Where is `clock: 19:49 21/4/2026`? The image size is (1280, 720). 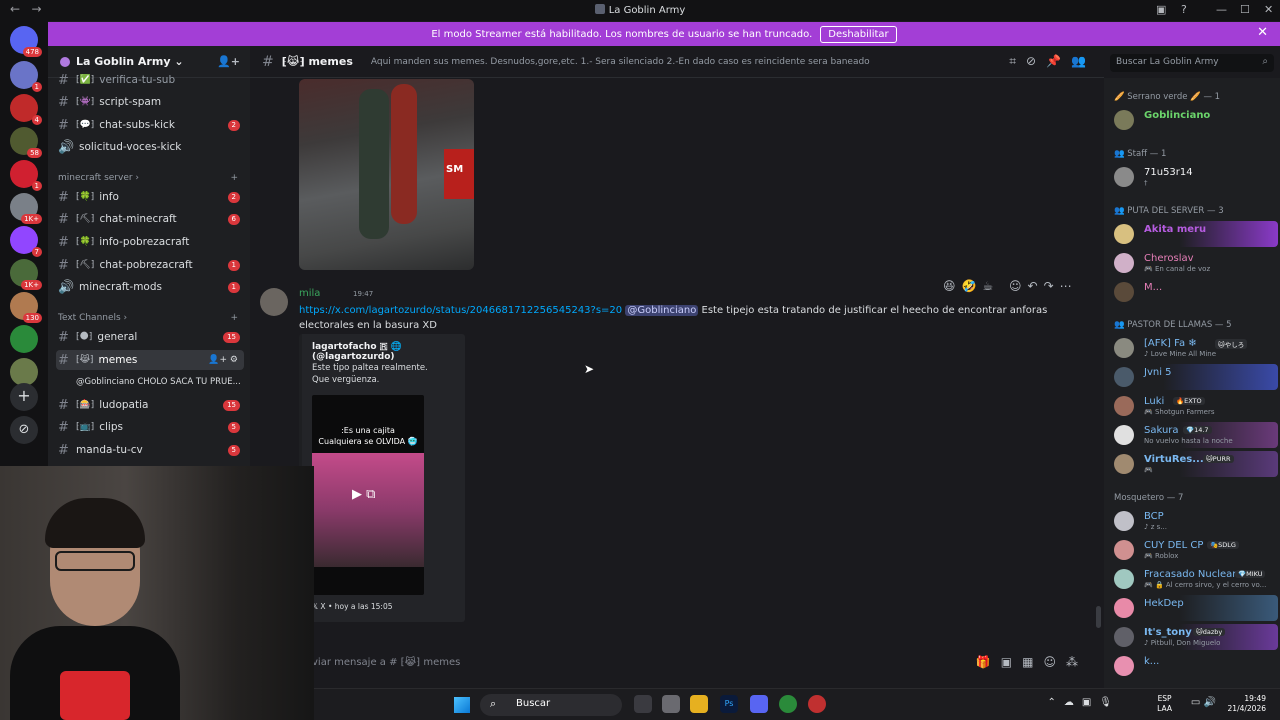
clock: 19:49 21/4/2026 is located at coordinates (1247, 704).